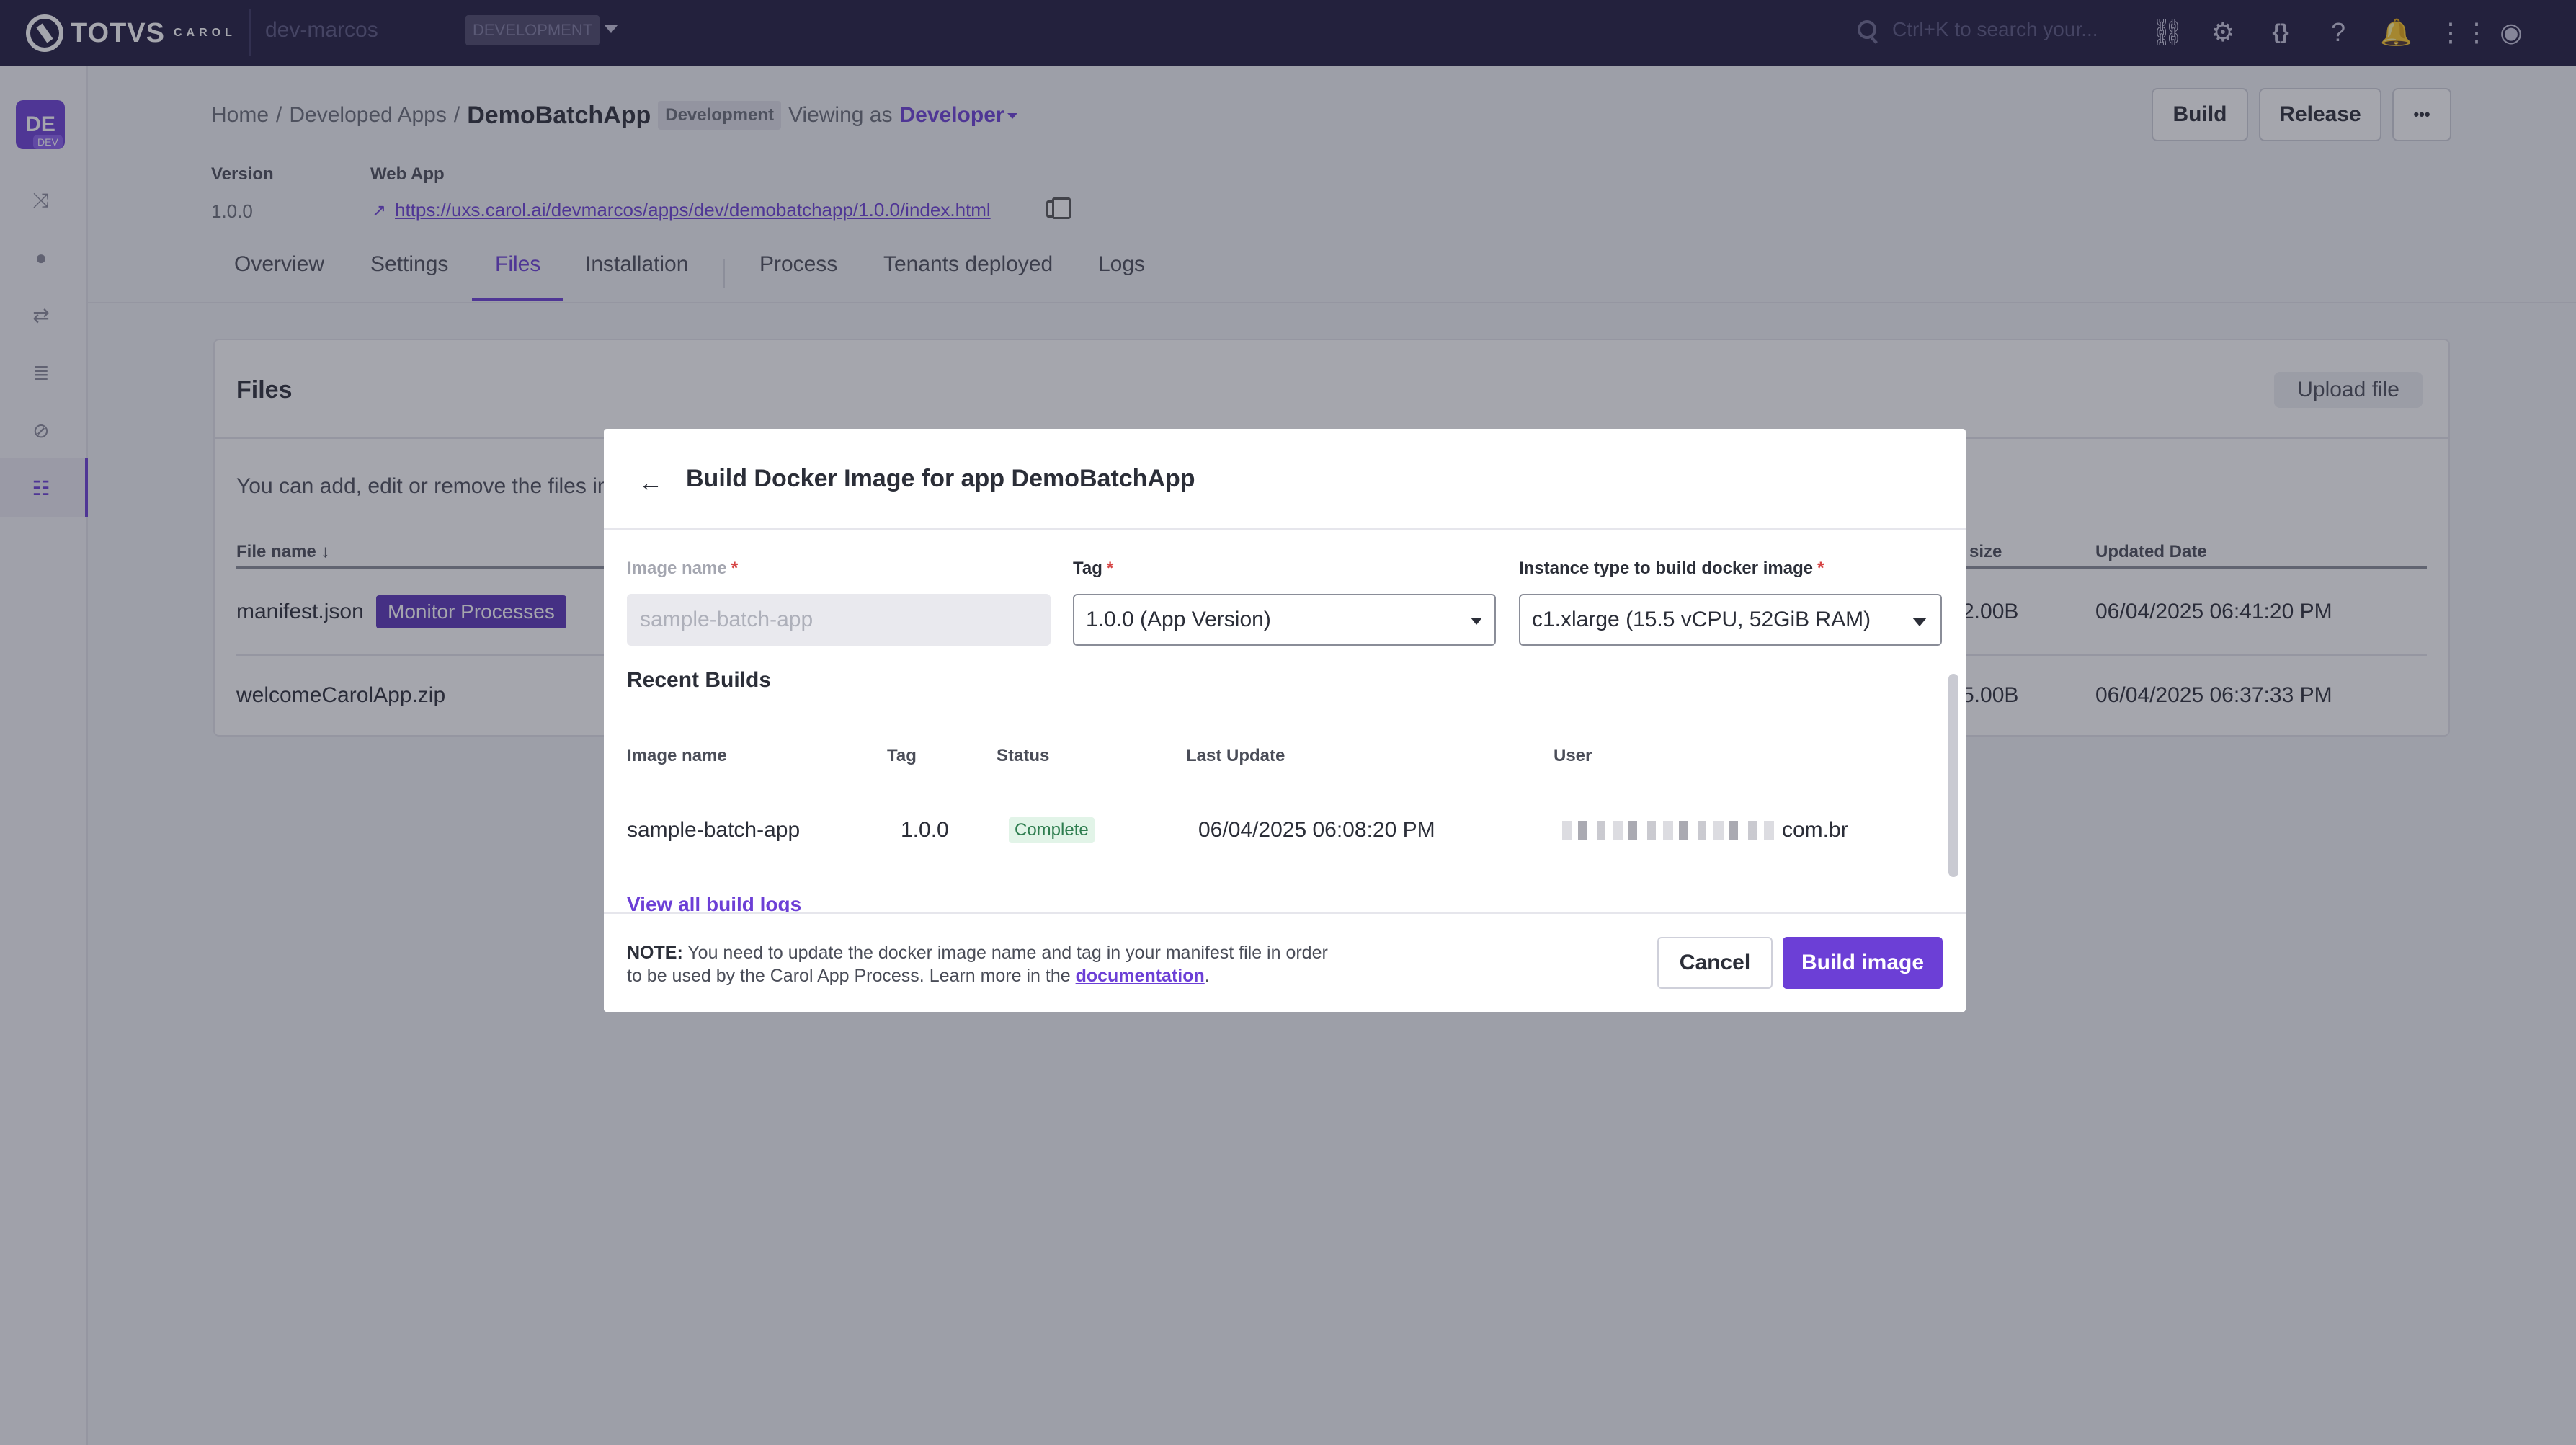  I want to click on image-name-label: Image name *, so click(682, 569).